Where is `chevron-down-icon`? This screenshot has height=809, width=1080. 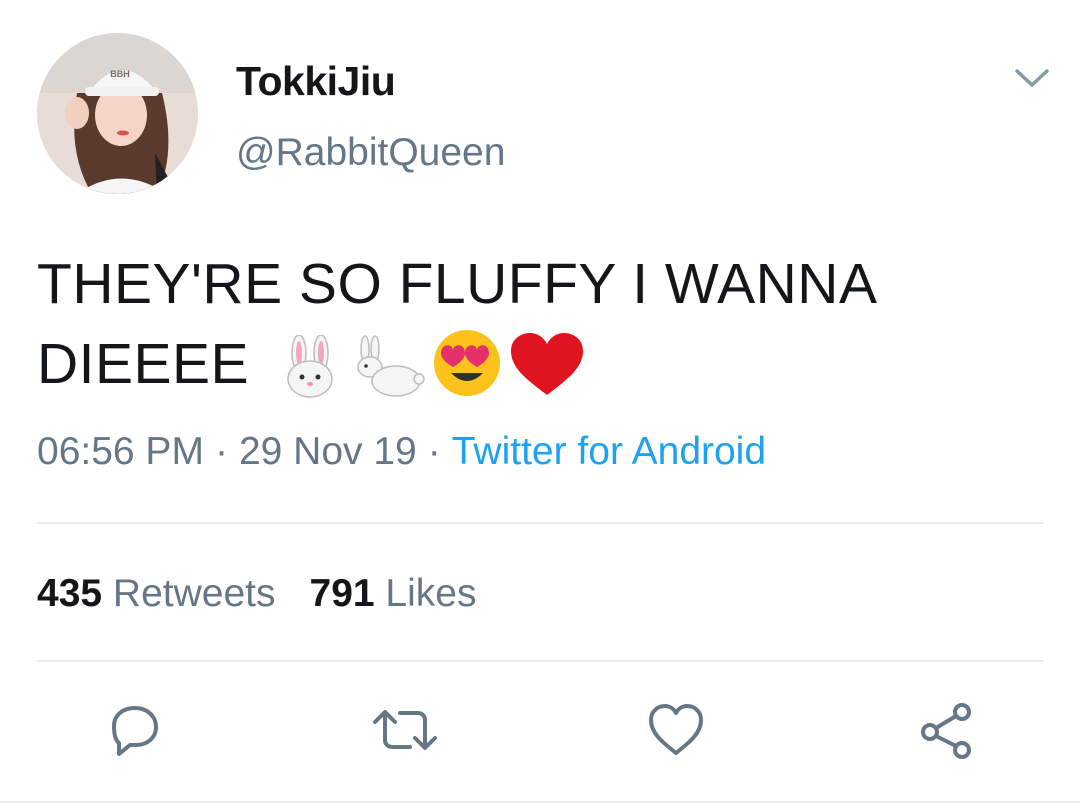
chevron-down-icon is located at coordinates (1032, 78).